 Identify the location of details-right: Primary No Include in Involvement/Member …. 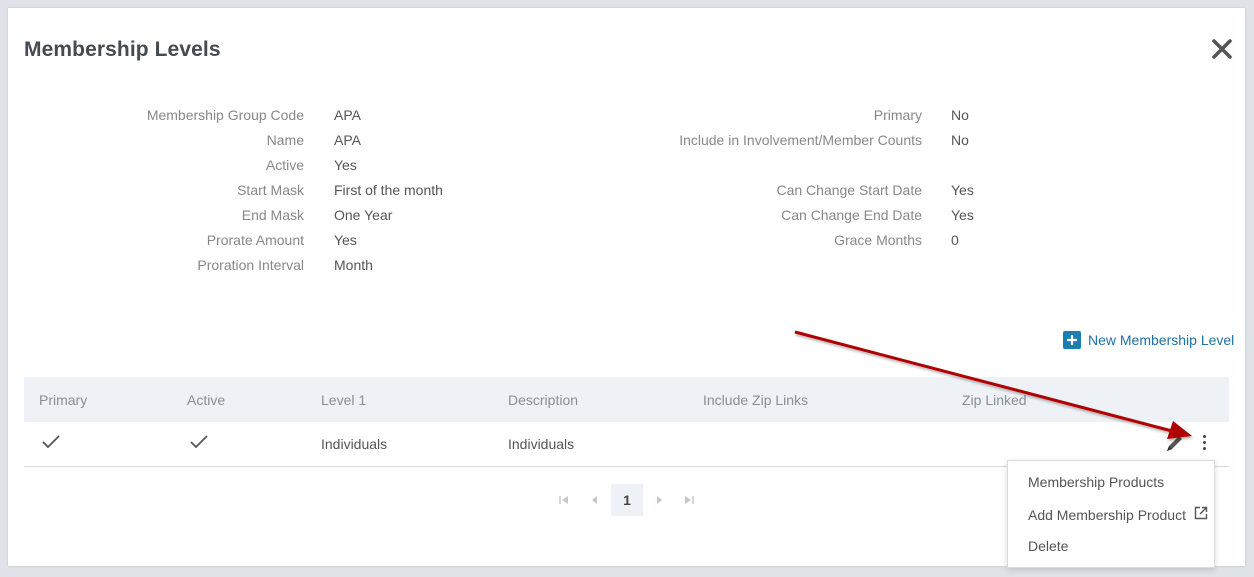
(741, 182).